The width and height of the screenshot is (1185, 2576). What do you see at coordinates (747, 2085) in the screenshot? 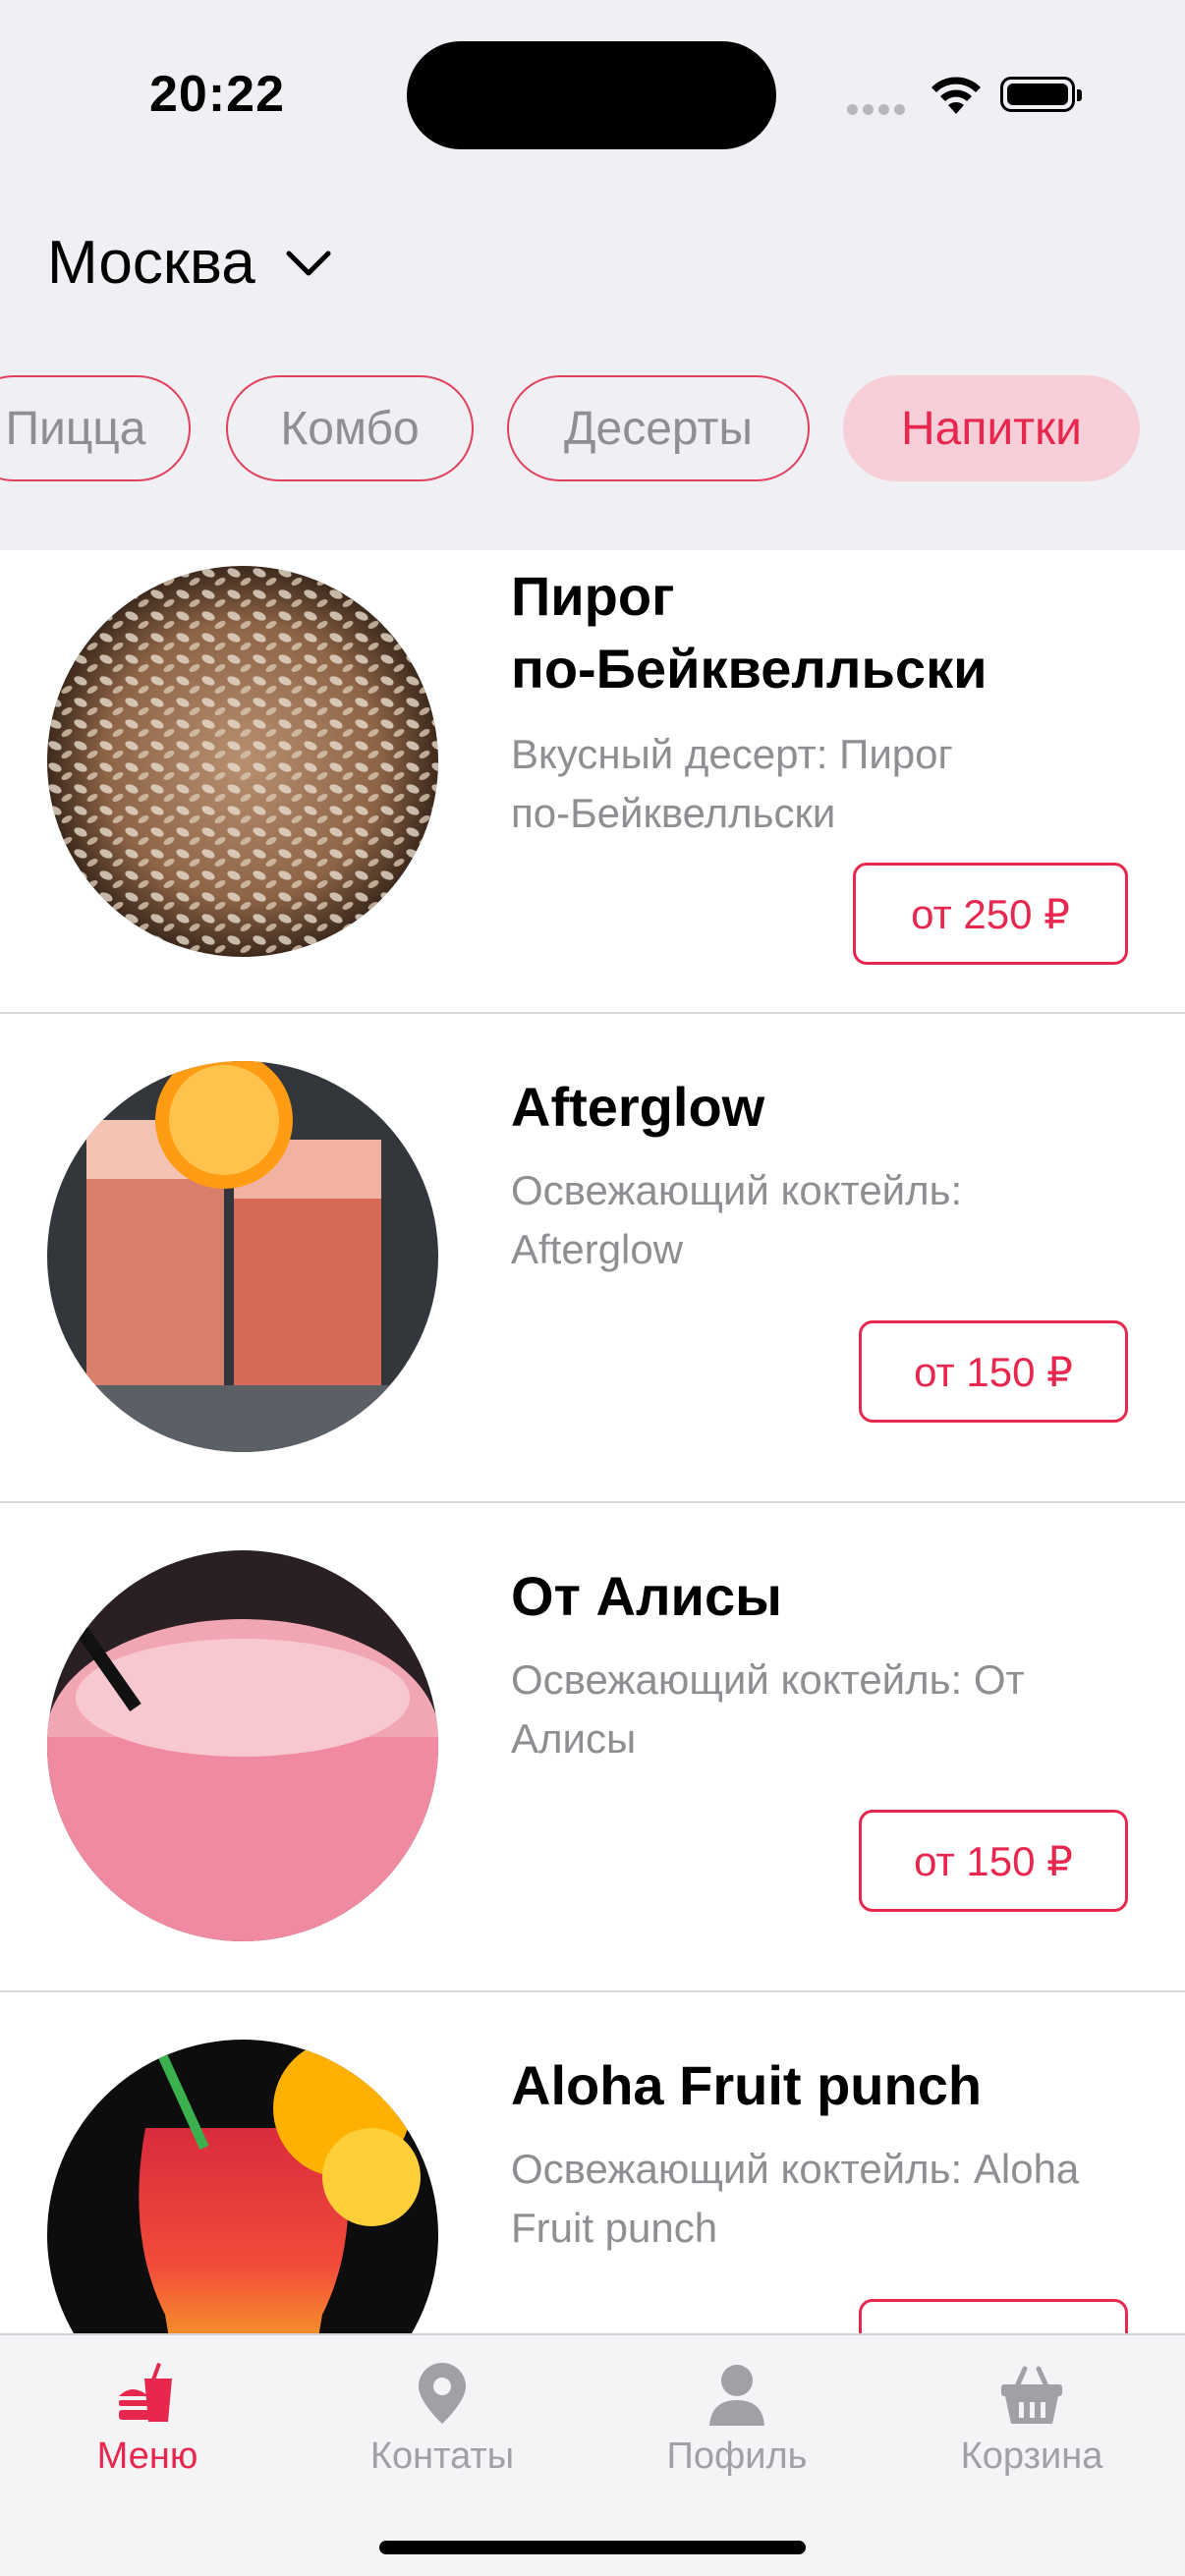
I see `product-title: Aloha Fruit punch` at bounding box center [747, 2085].